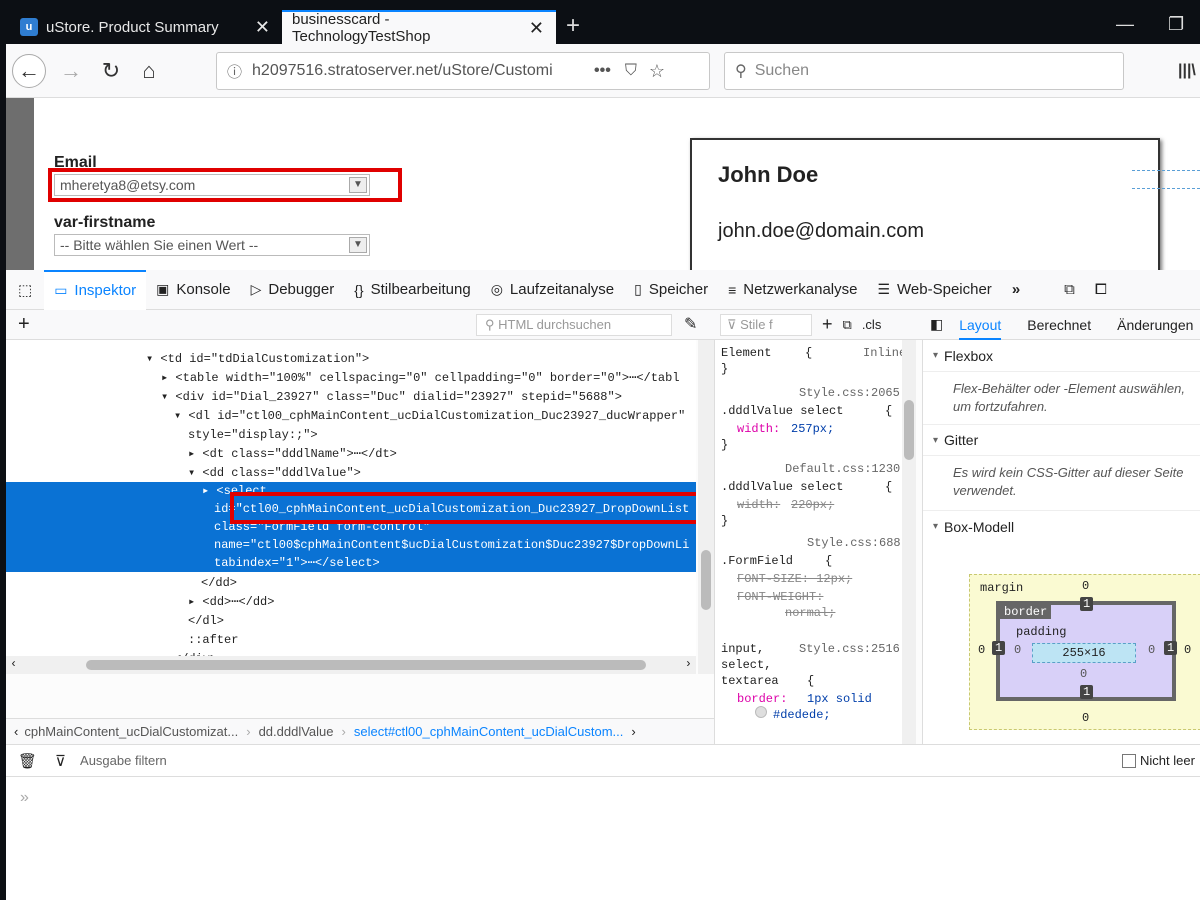 The height and width of the screenshot is (900, 1200). I want to click on tab-computed: Berechnet, so click(1059, 325).